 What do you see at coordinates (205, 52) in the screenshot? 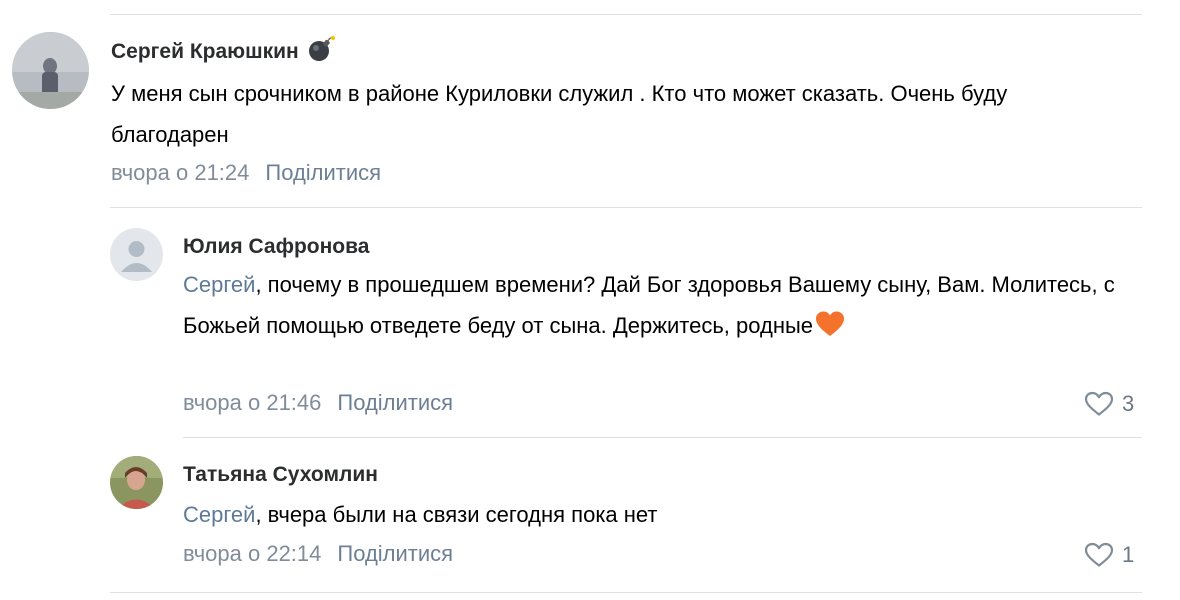
I see `author-name: Сергей Краюшкин` at bounding box center [205, 52].